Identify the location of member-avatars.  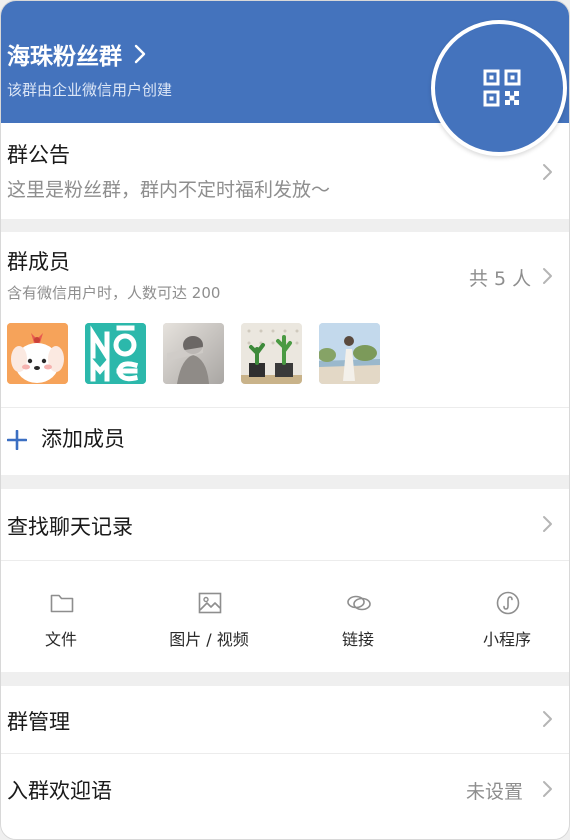
(202, 353).